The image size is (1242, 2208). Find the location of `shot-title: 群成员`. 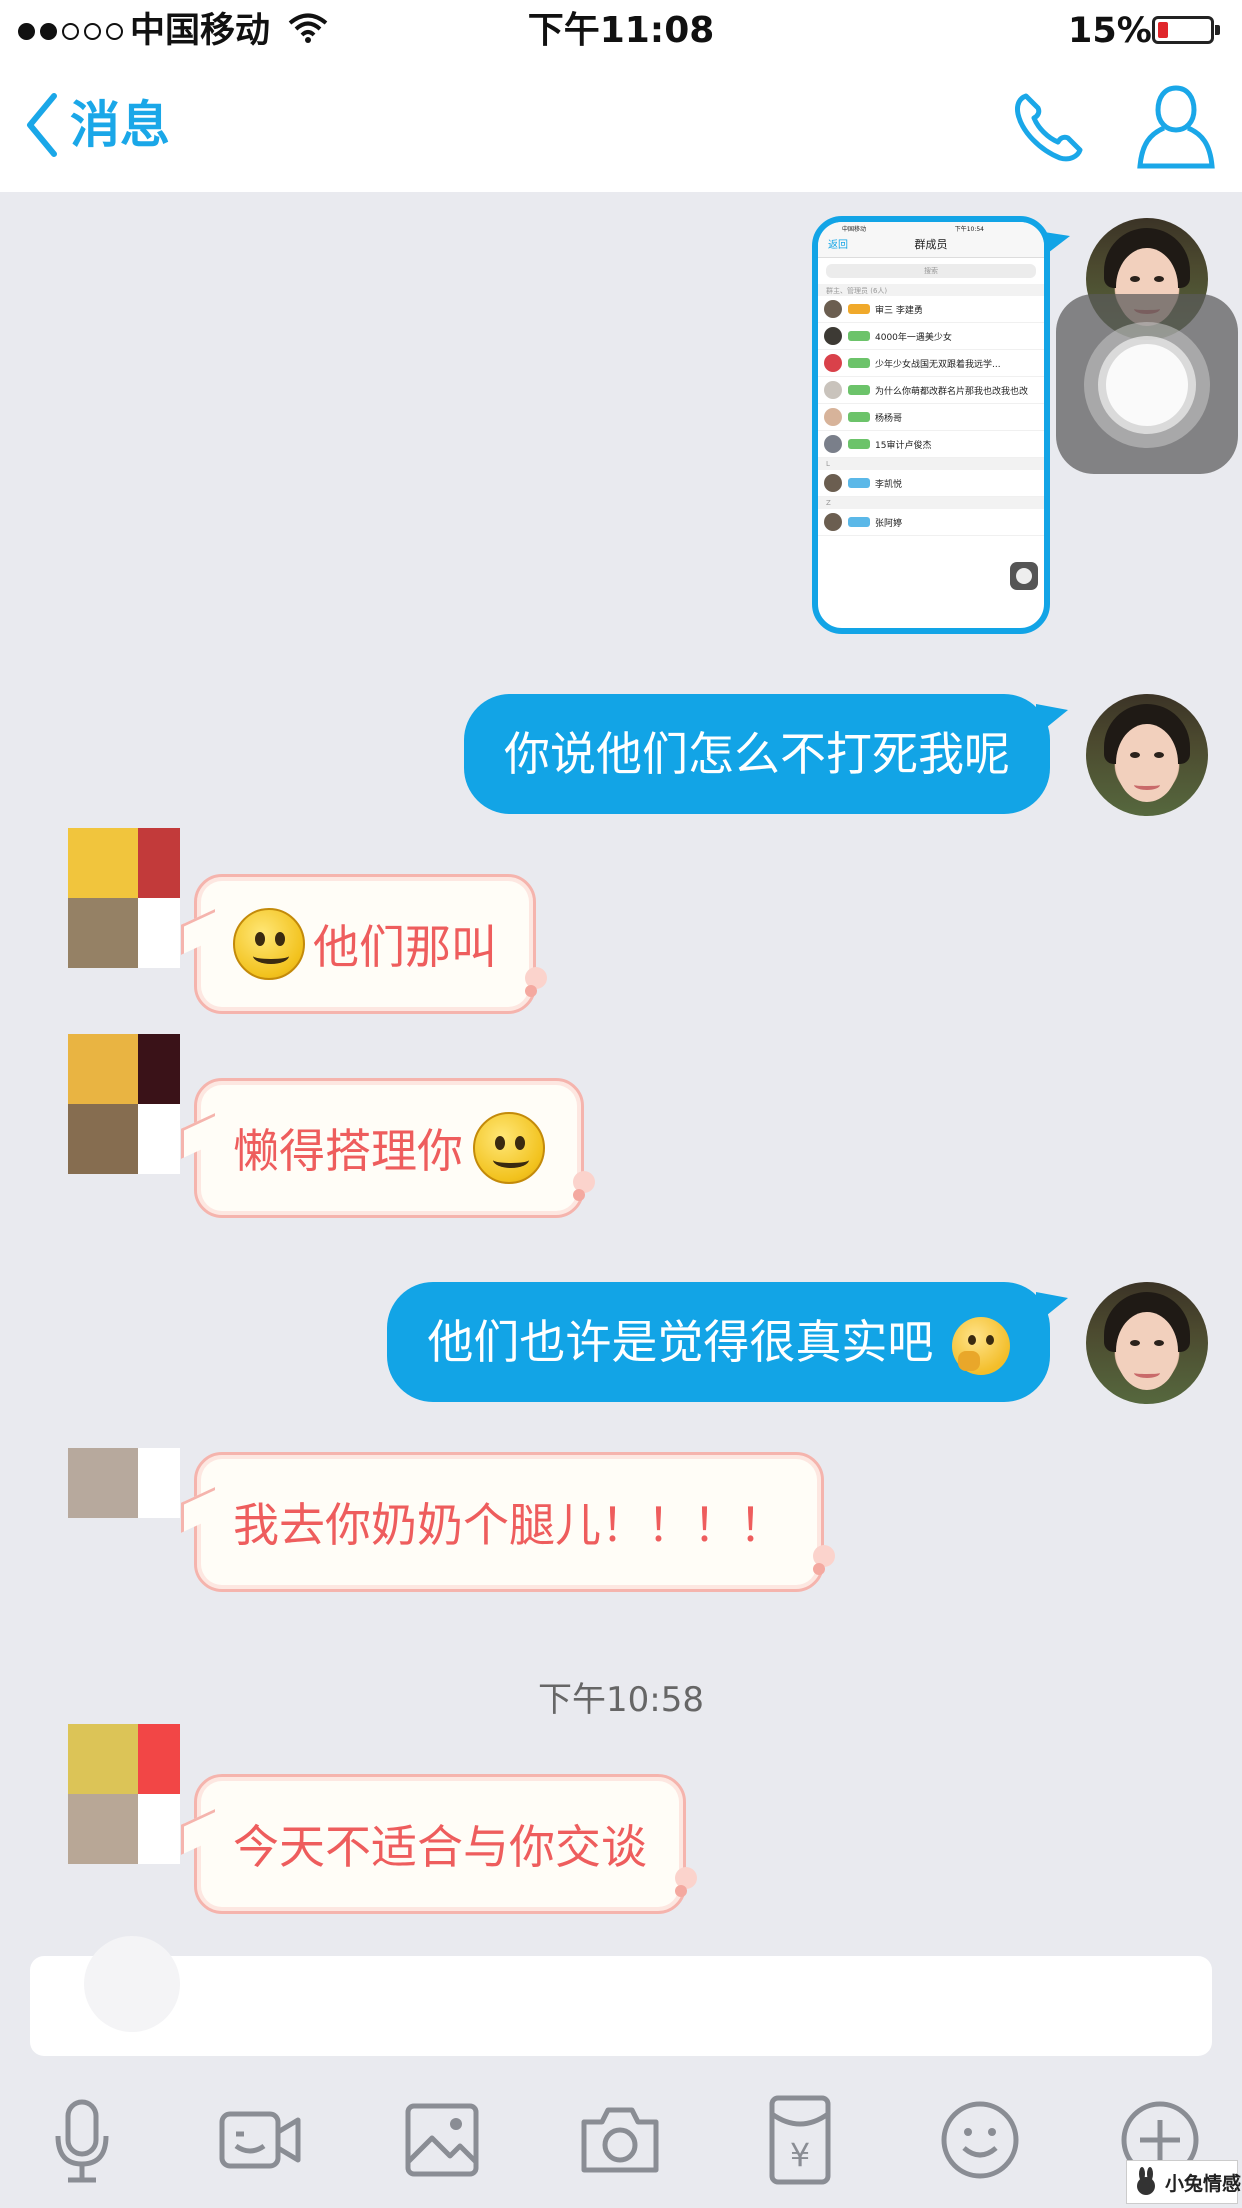

shot-title: 群成员 is located at coordinates (931, 244).